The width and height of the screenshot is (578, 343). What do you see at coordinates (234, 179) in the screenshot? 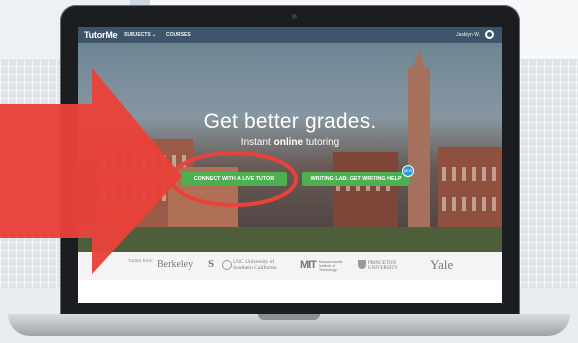
I see `highlight-circle` at bounding box center [234, 179].